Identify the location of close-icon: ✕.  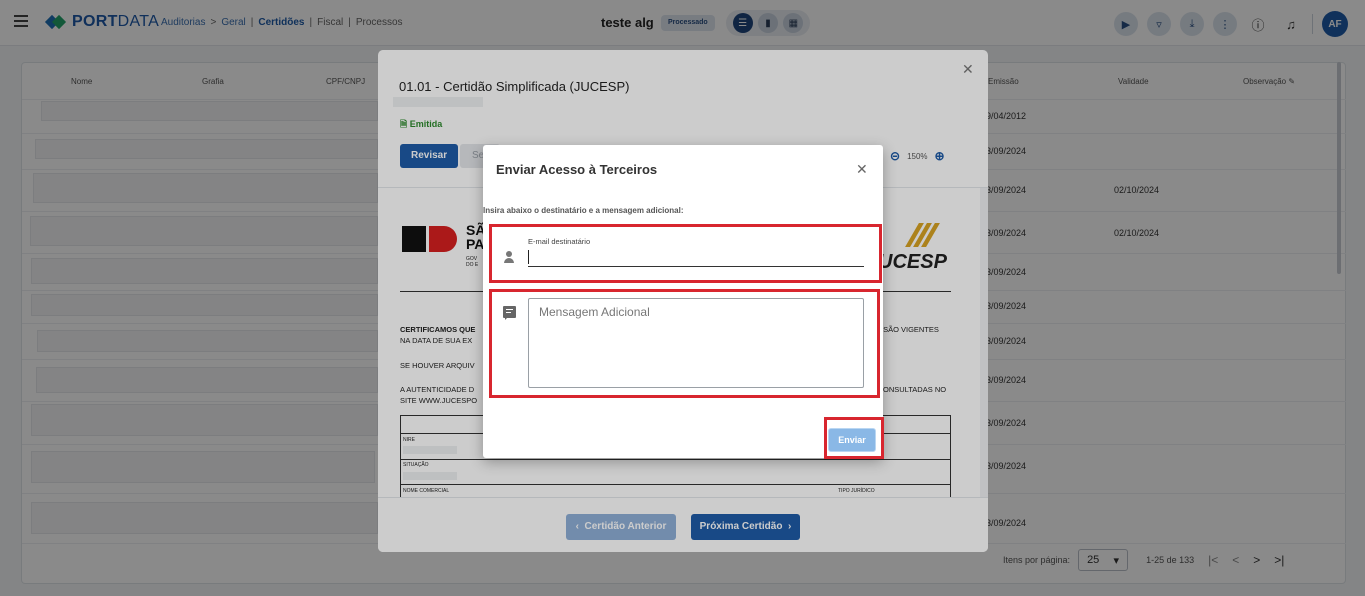
(862, 169).